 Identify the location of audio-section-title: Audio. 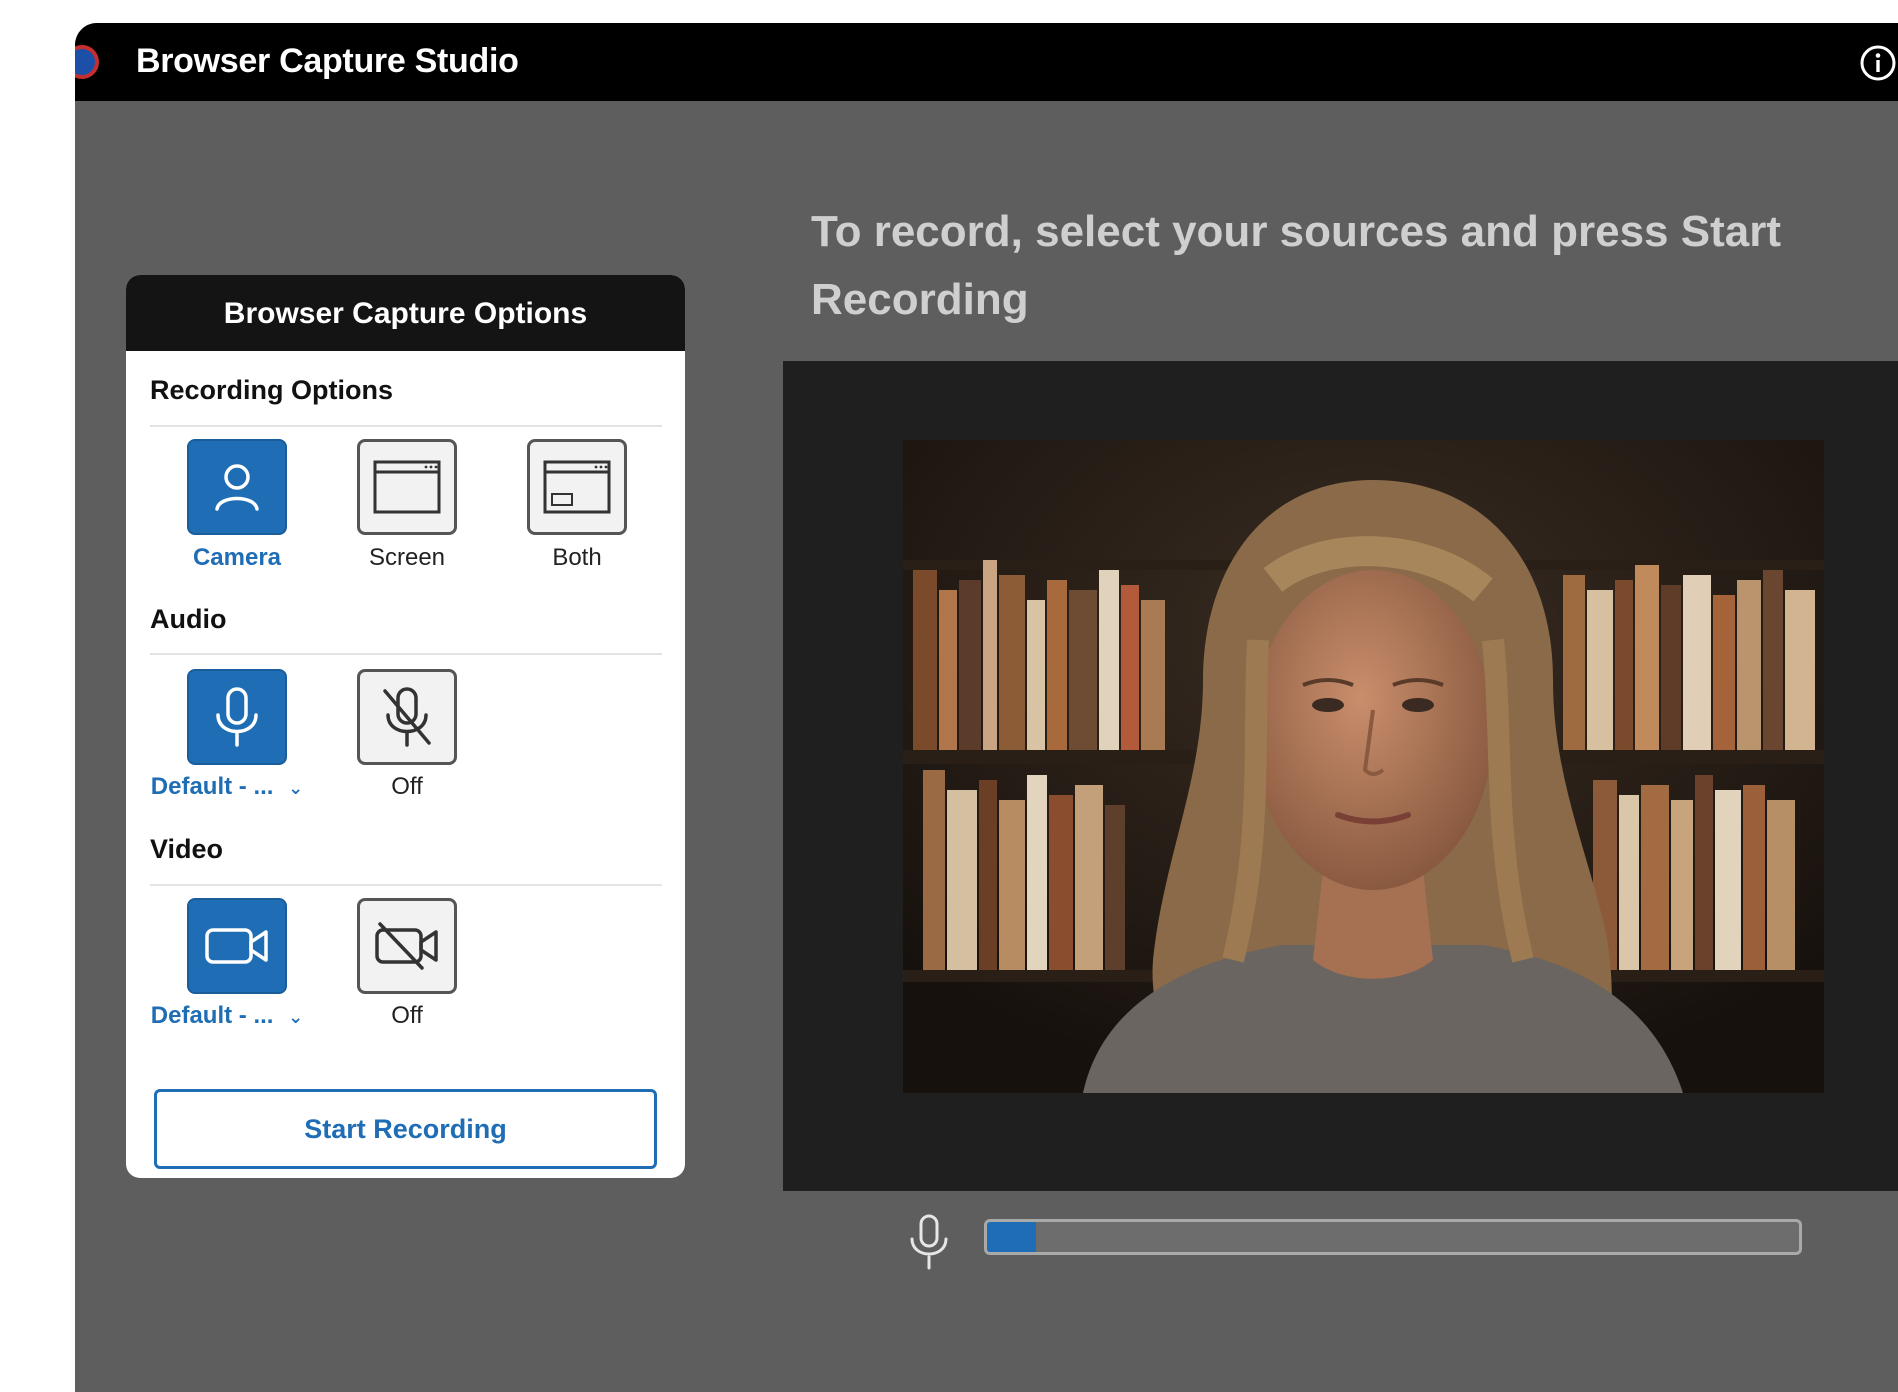
(188, 619).